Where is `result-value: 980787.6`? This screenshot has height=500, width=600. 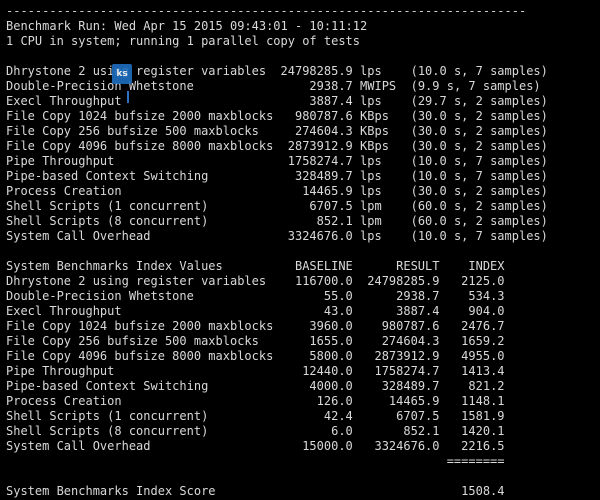 result-value: 980787.6 is located at coordinates (313, 116).